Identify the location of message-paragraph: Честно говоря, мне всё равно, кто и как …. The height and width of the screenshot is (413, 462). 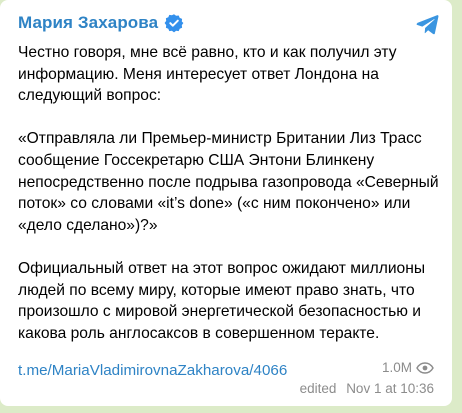
(207, 74).